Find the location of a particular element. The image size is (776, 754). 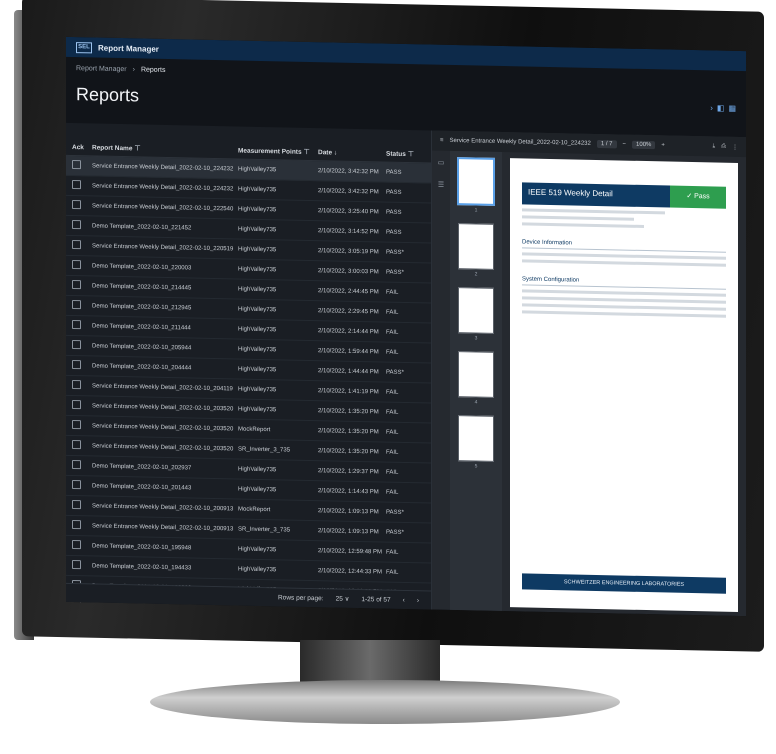

rows-per-page-select: 25 ∨ is located at coordinates (343, 599).